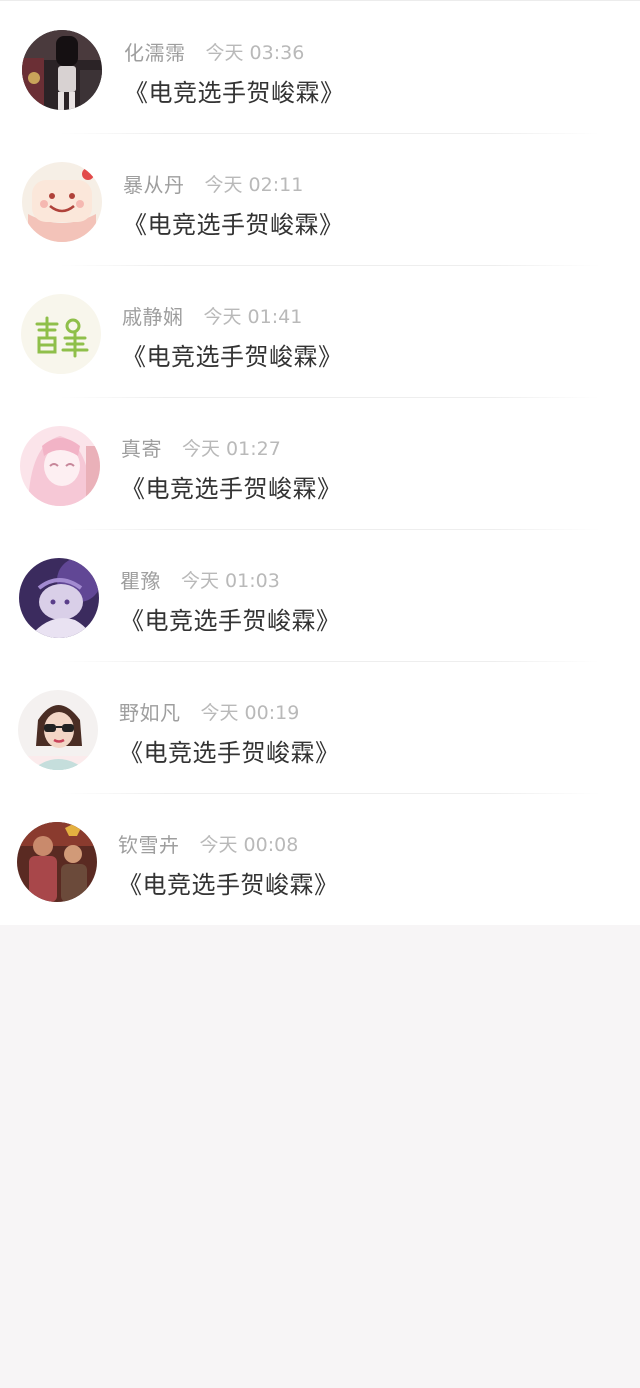  I want to click on avatar-sunglasses-girl-icon, so click(58, 730).